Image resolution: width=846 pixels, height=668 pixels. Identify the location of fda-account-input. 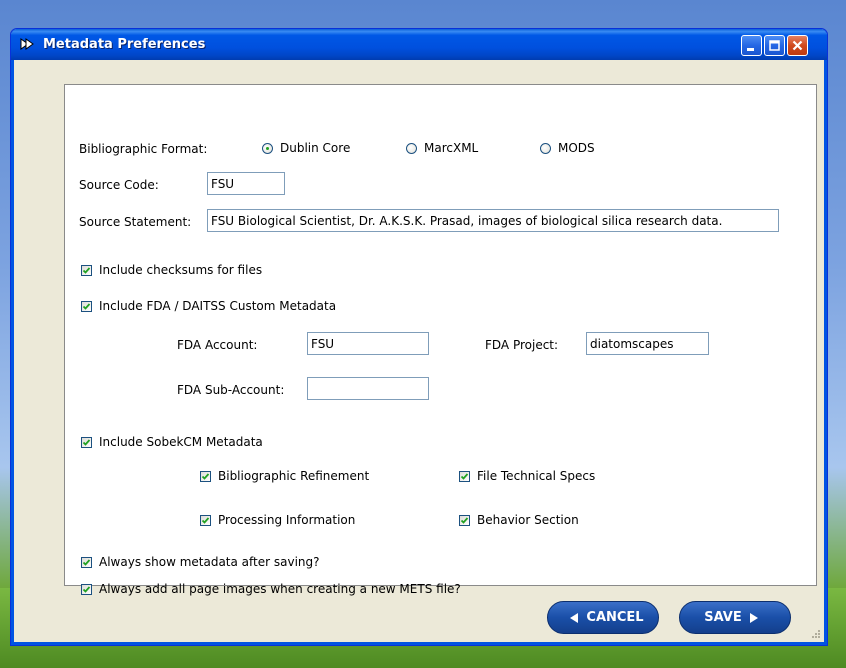
(368, 343).